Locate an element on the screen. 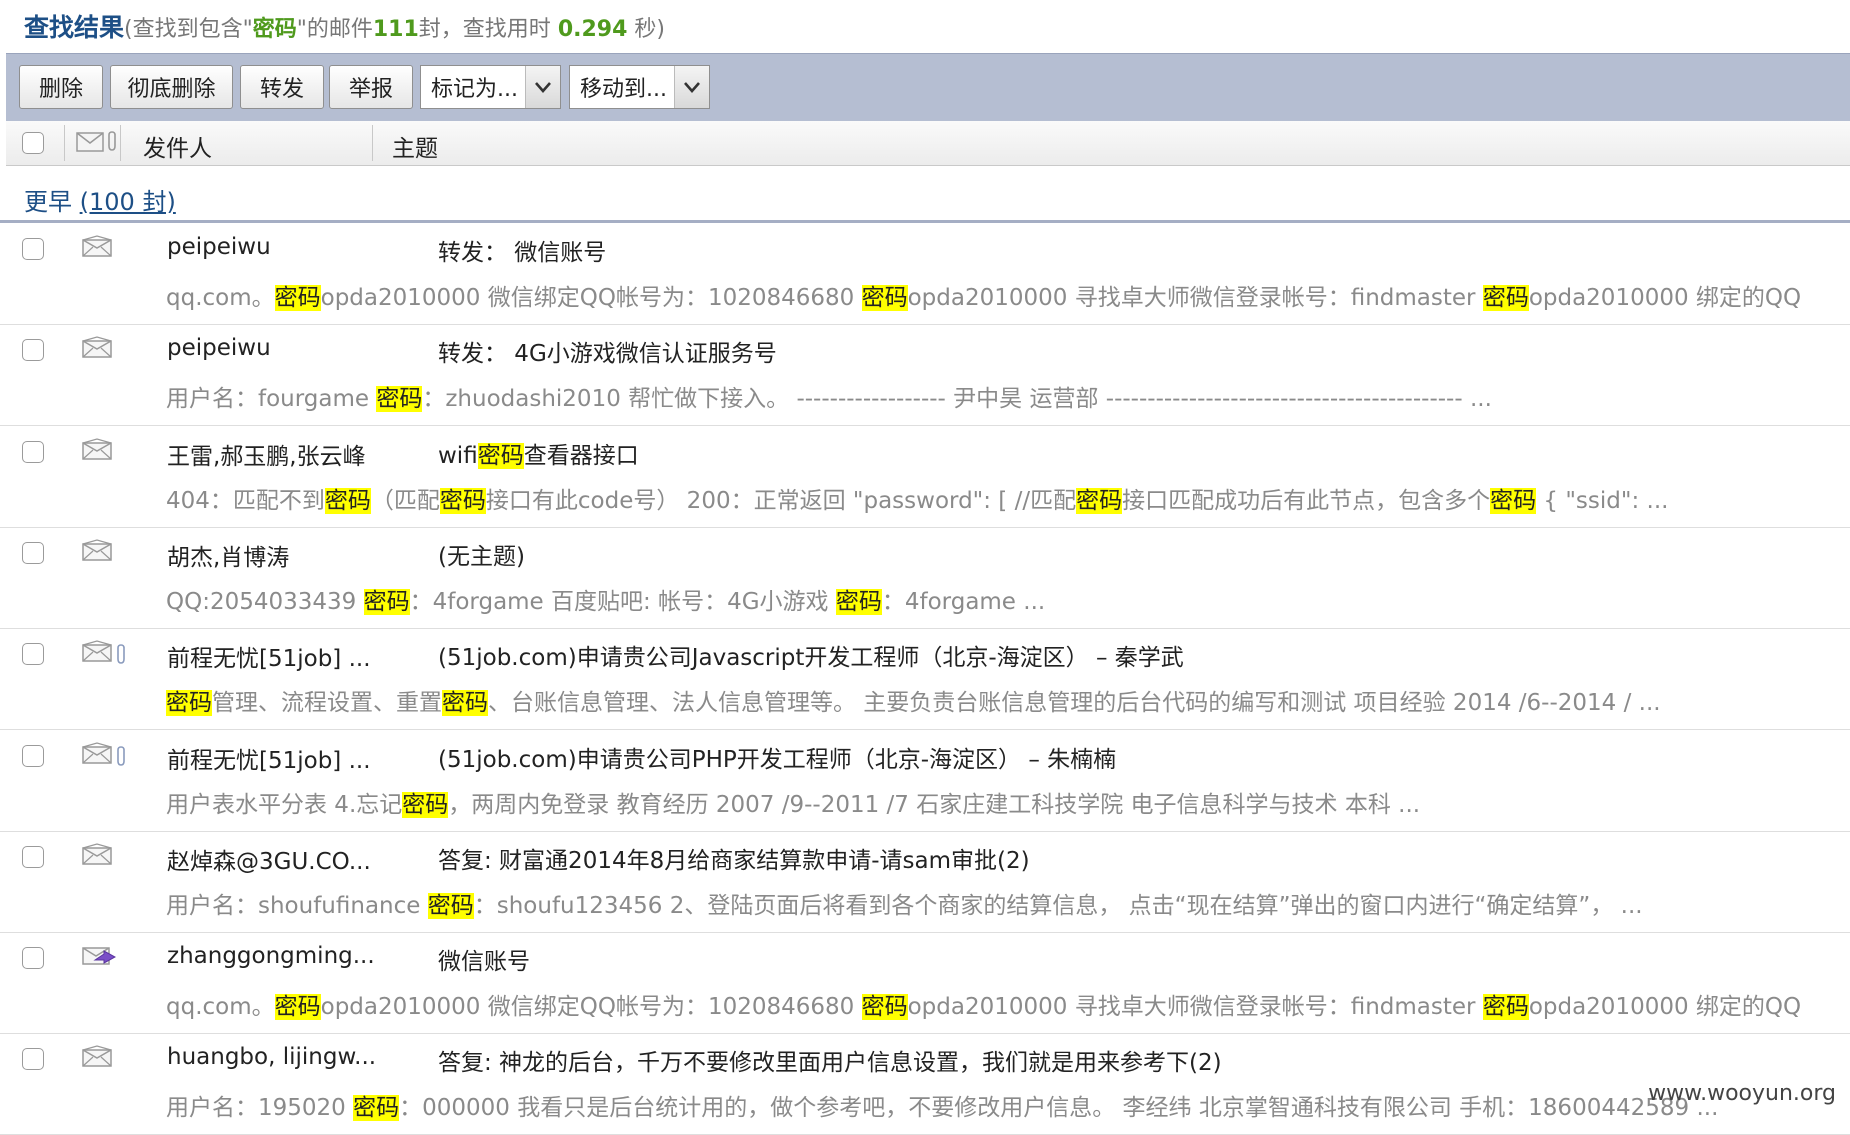 The height and width of the screenshot is (1135, 1850). mail-subject: 转发： 4G小游戏微信认证服务号 is located at coordinates (607, 351).